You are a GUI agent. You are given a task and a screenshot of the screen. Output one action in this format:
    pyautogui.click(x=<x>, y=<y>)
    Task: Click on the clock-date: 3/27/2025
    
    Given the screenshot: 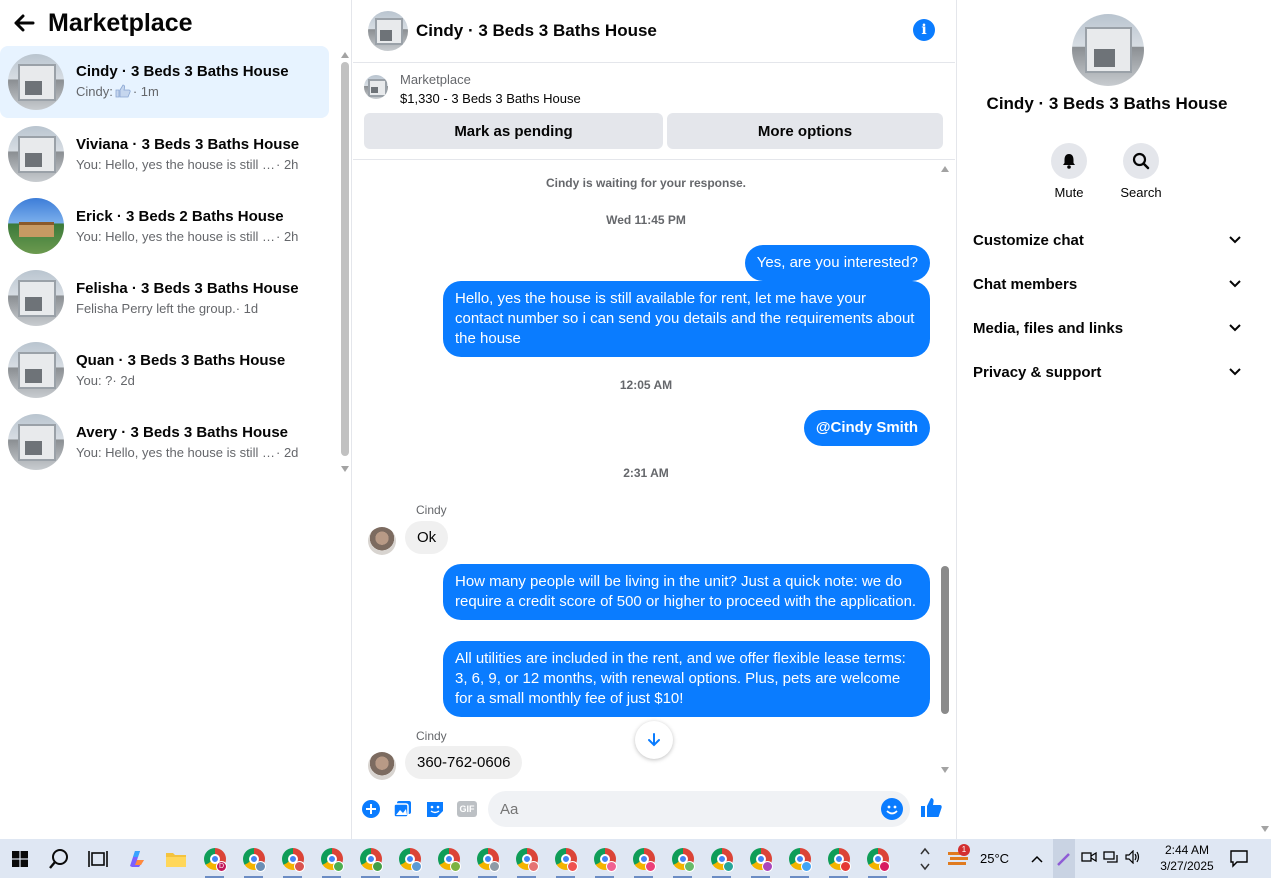 What is the action you would take?
    pyautogui.click(x=1187, y=866)
    